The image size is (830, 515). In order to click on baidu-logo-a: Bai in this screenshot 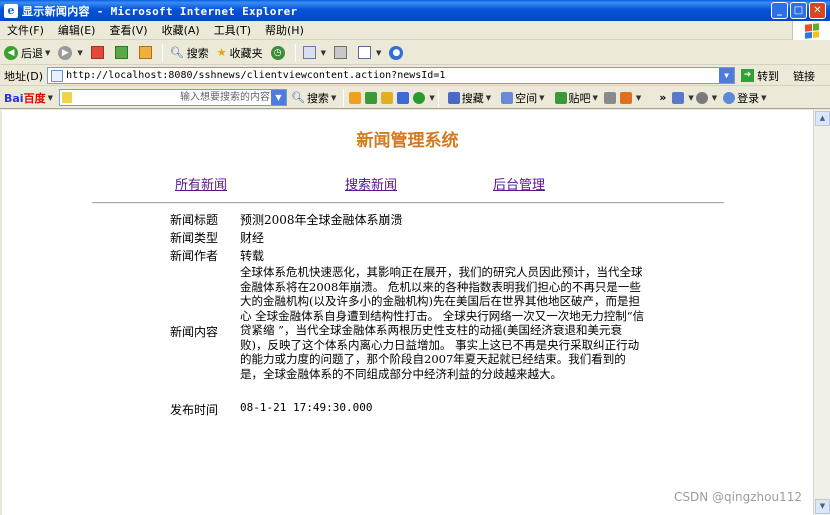, I will do `click(14, 98)`.